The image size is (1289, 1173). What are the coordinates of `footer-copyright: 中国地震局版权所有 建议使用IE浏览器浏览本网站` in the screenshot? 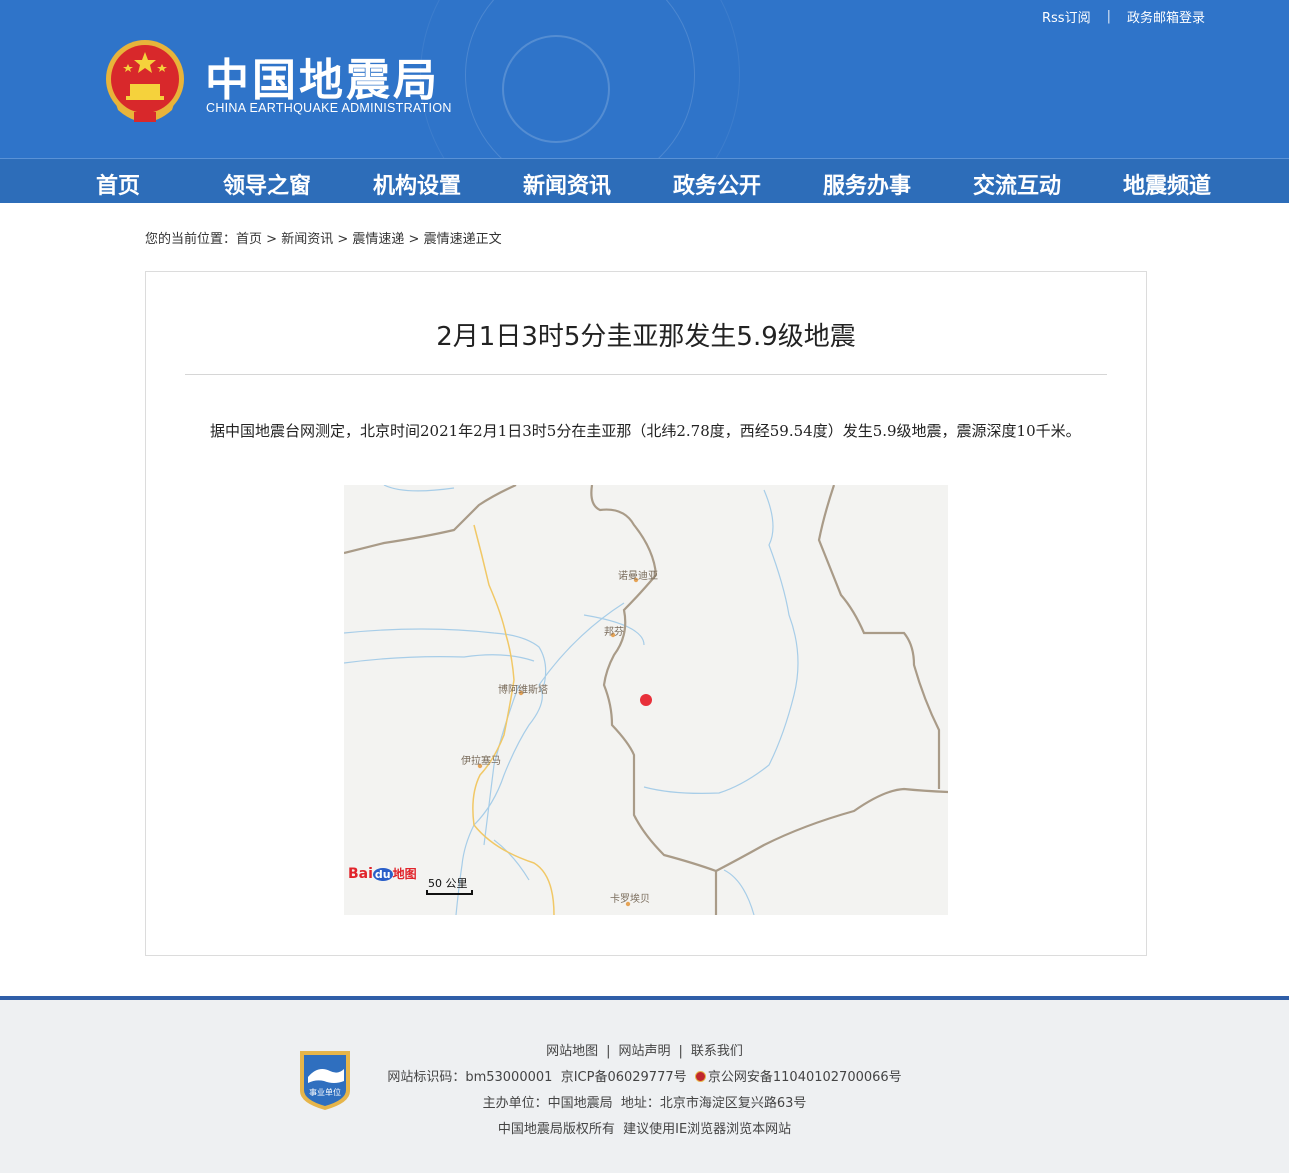 It's located at (644, 1127).